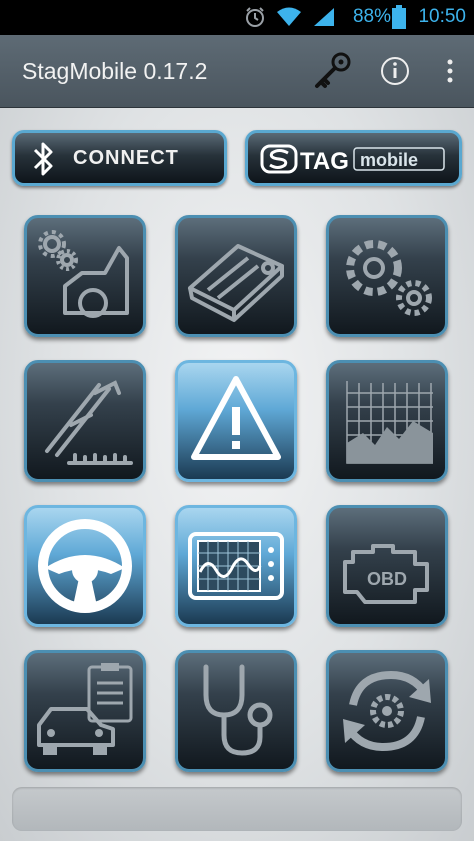  I want to click on update-sync-icon, so click(387, 711).